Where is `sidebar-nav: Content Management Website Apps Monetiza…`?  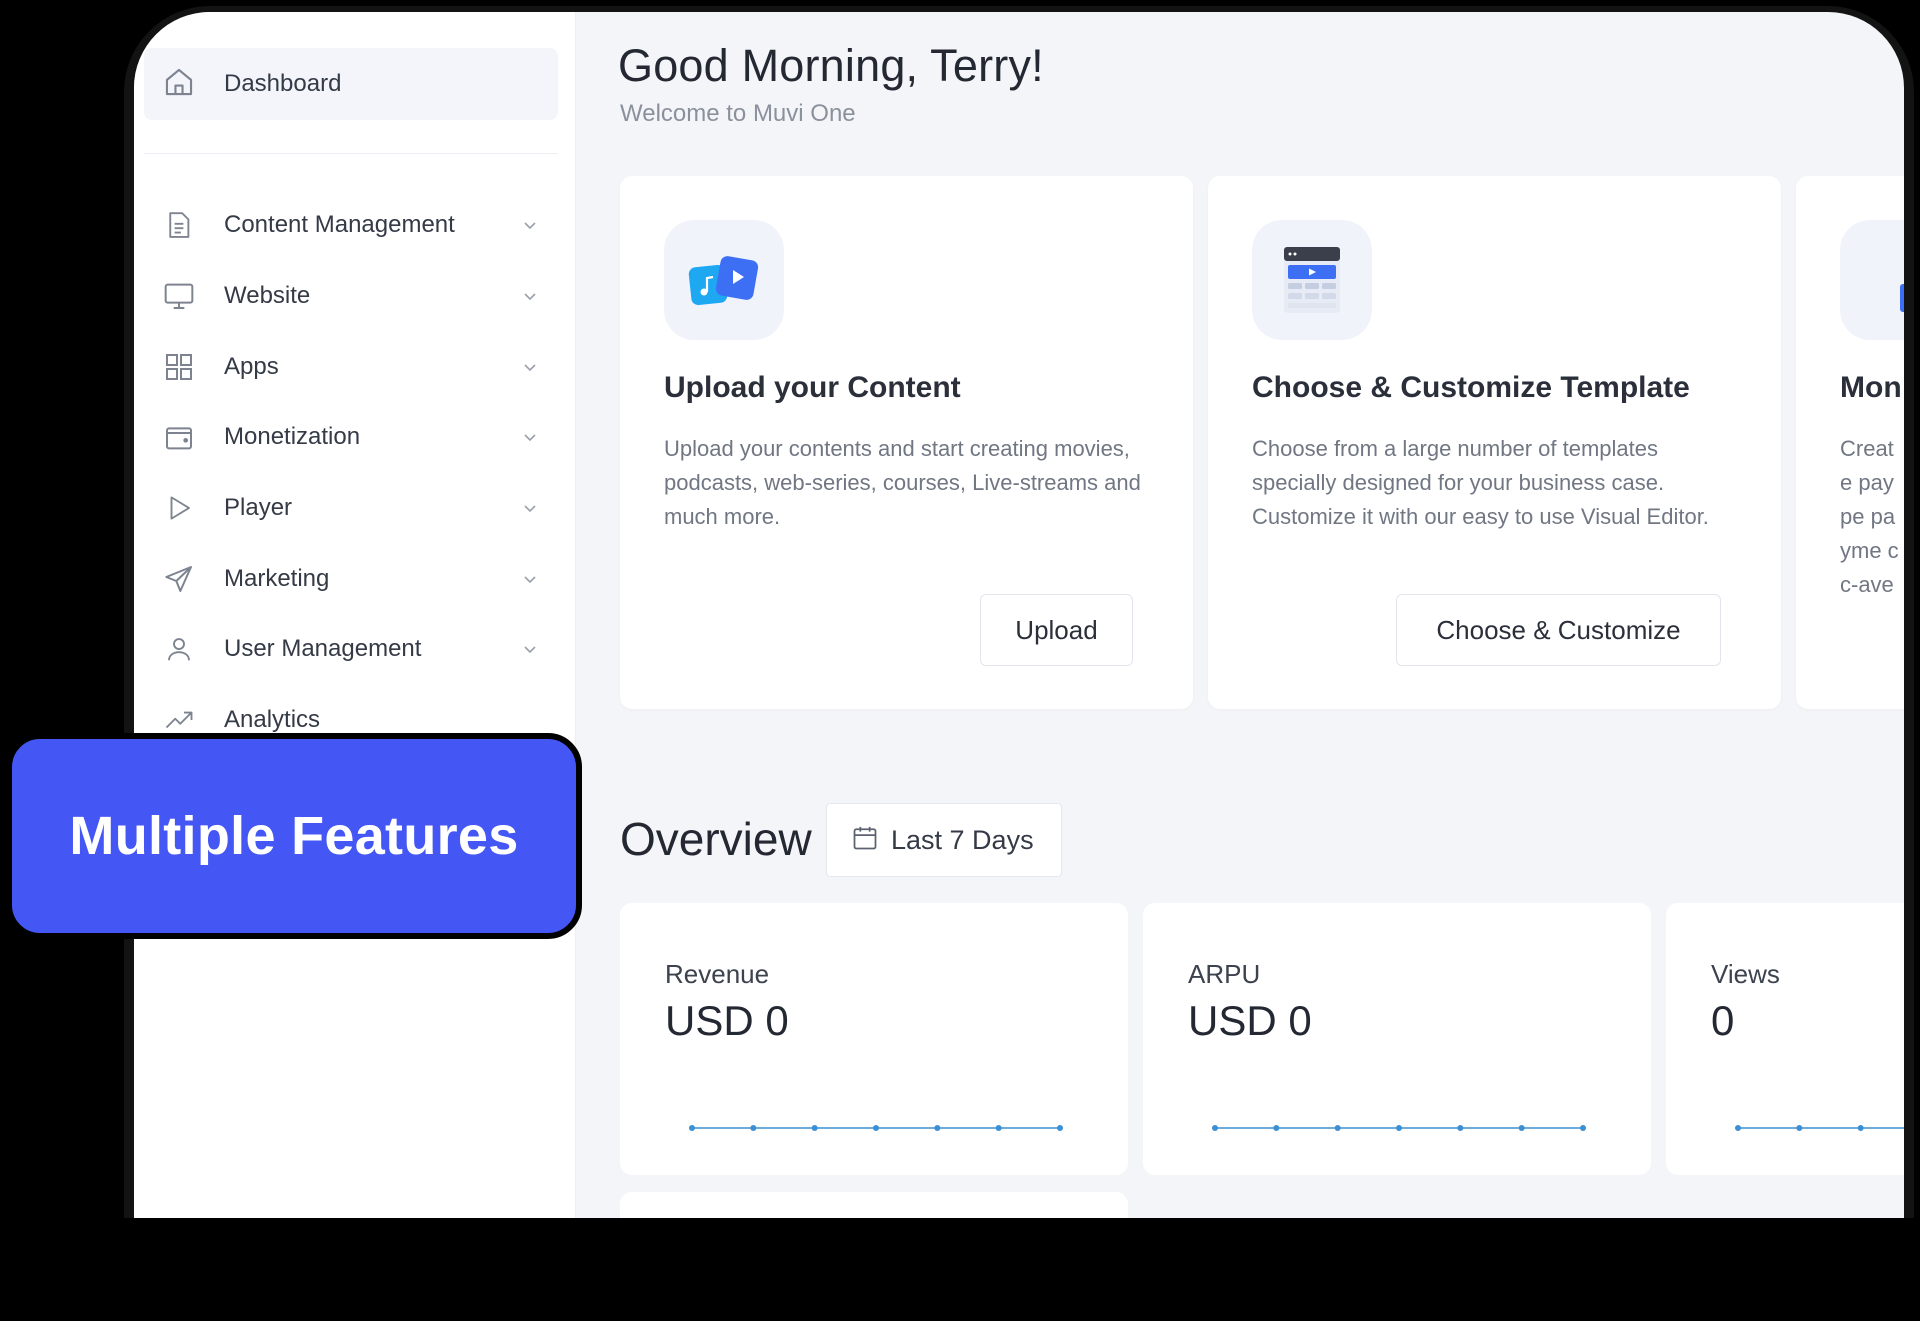
sidebar-nav: Content Management Website Apps Monetiza… is located at coordinates (355, 473).